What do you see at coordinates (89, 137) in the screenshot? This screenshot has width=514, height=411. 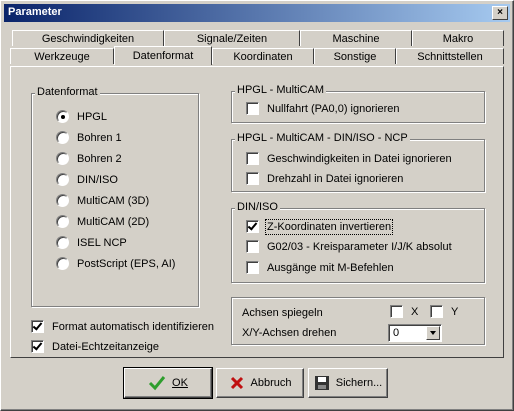 I see `radio-bohren-1: Bohren 1` at bounding box center [89, 137].